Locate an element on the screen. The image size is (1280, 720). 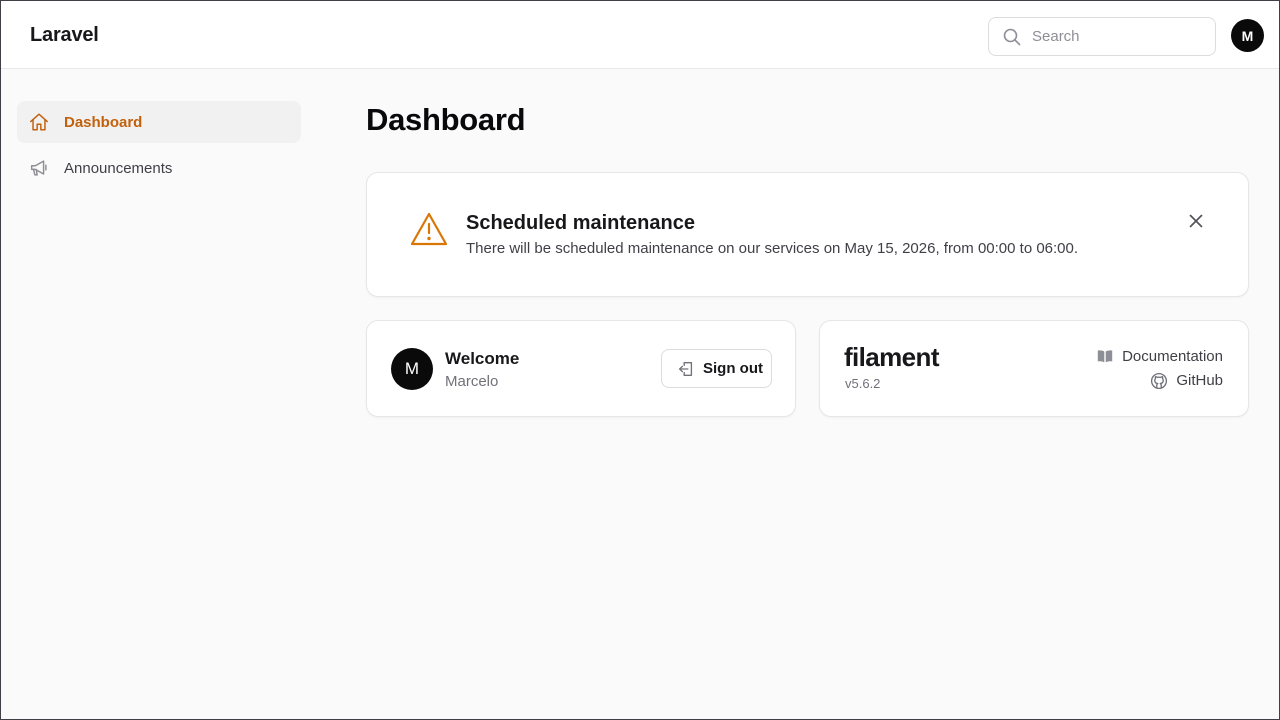
megaphone-icon is located at coordinates (39, 168).